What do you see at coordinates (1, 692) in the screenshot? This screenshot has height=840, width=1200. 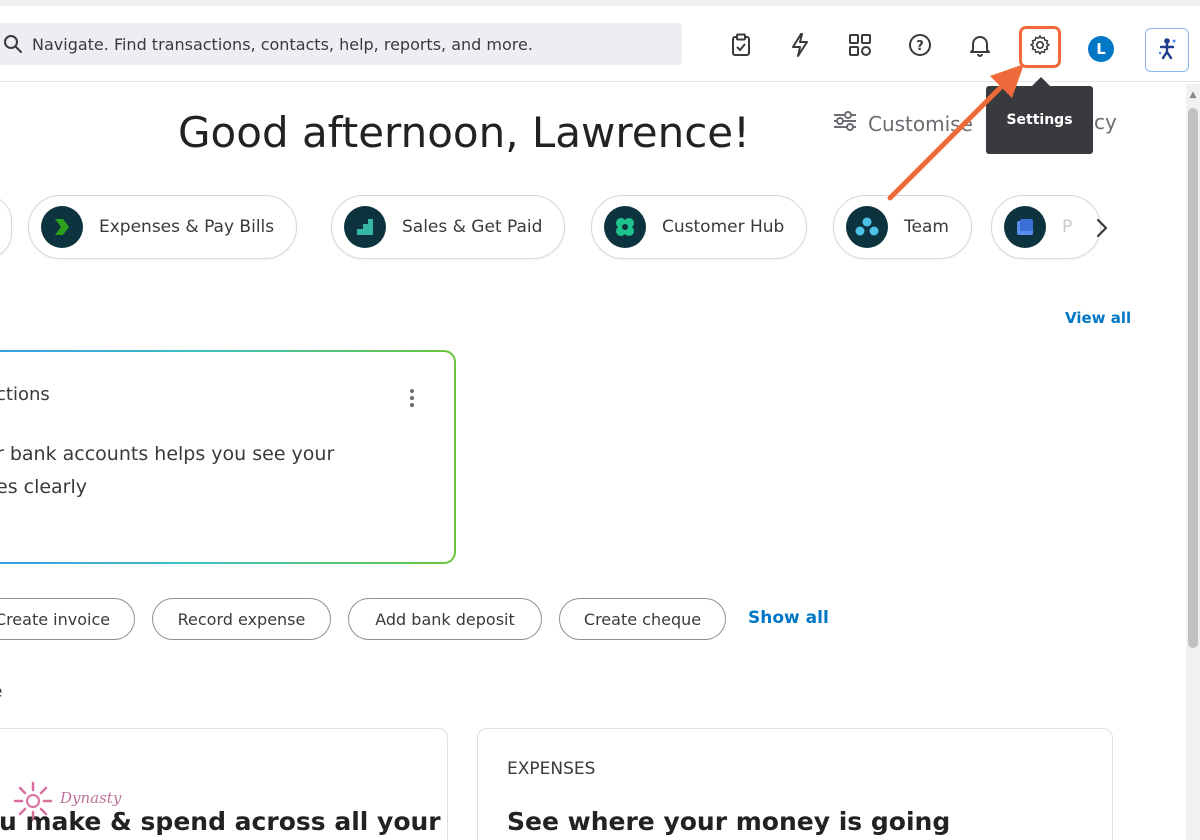 I see `section-label: e` at bounding box center [1, 692].